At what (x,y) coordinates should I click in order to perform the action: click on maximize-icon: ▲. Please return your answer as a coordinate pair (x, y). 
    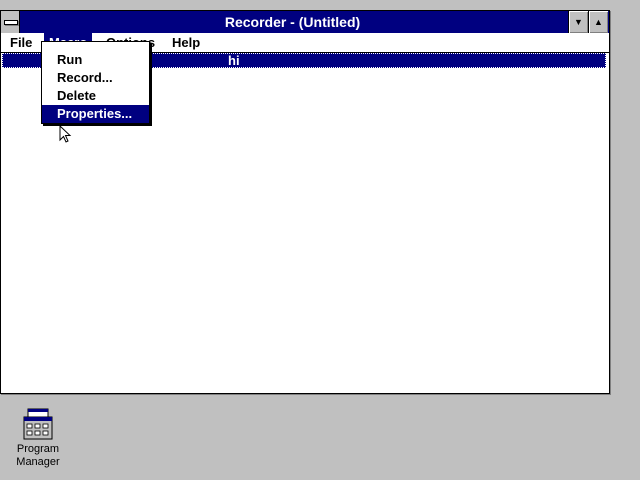
    Looking at the image, I should click on (598, 22).